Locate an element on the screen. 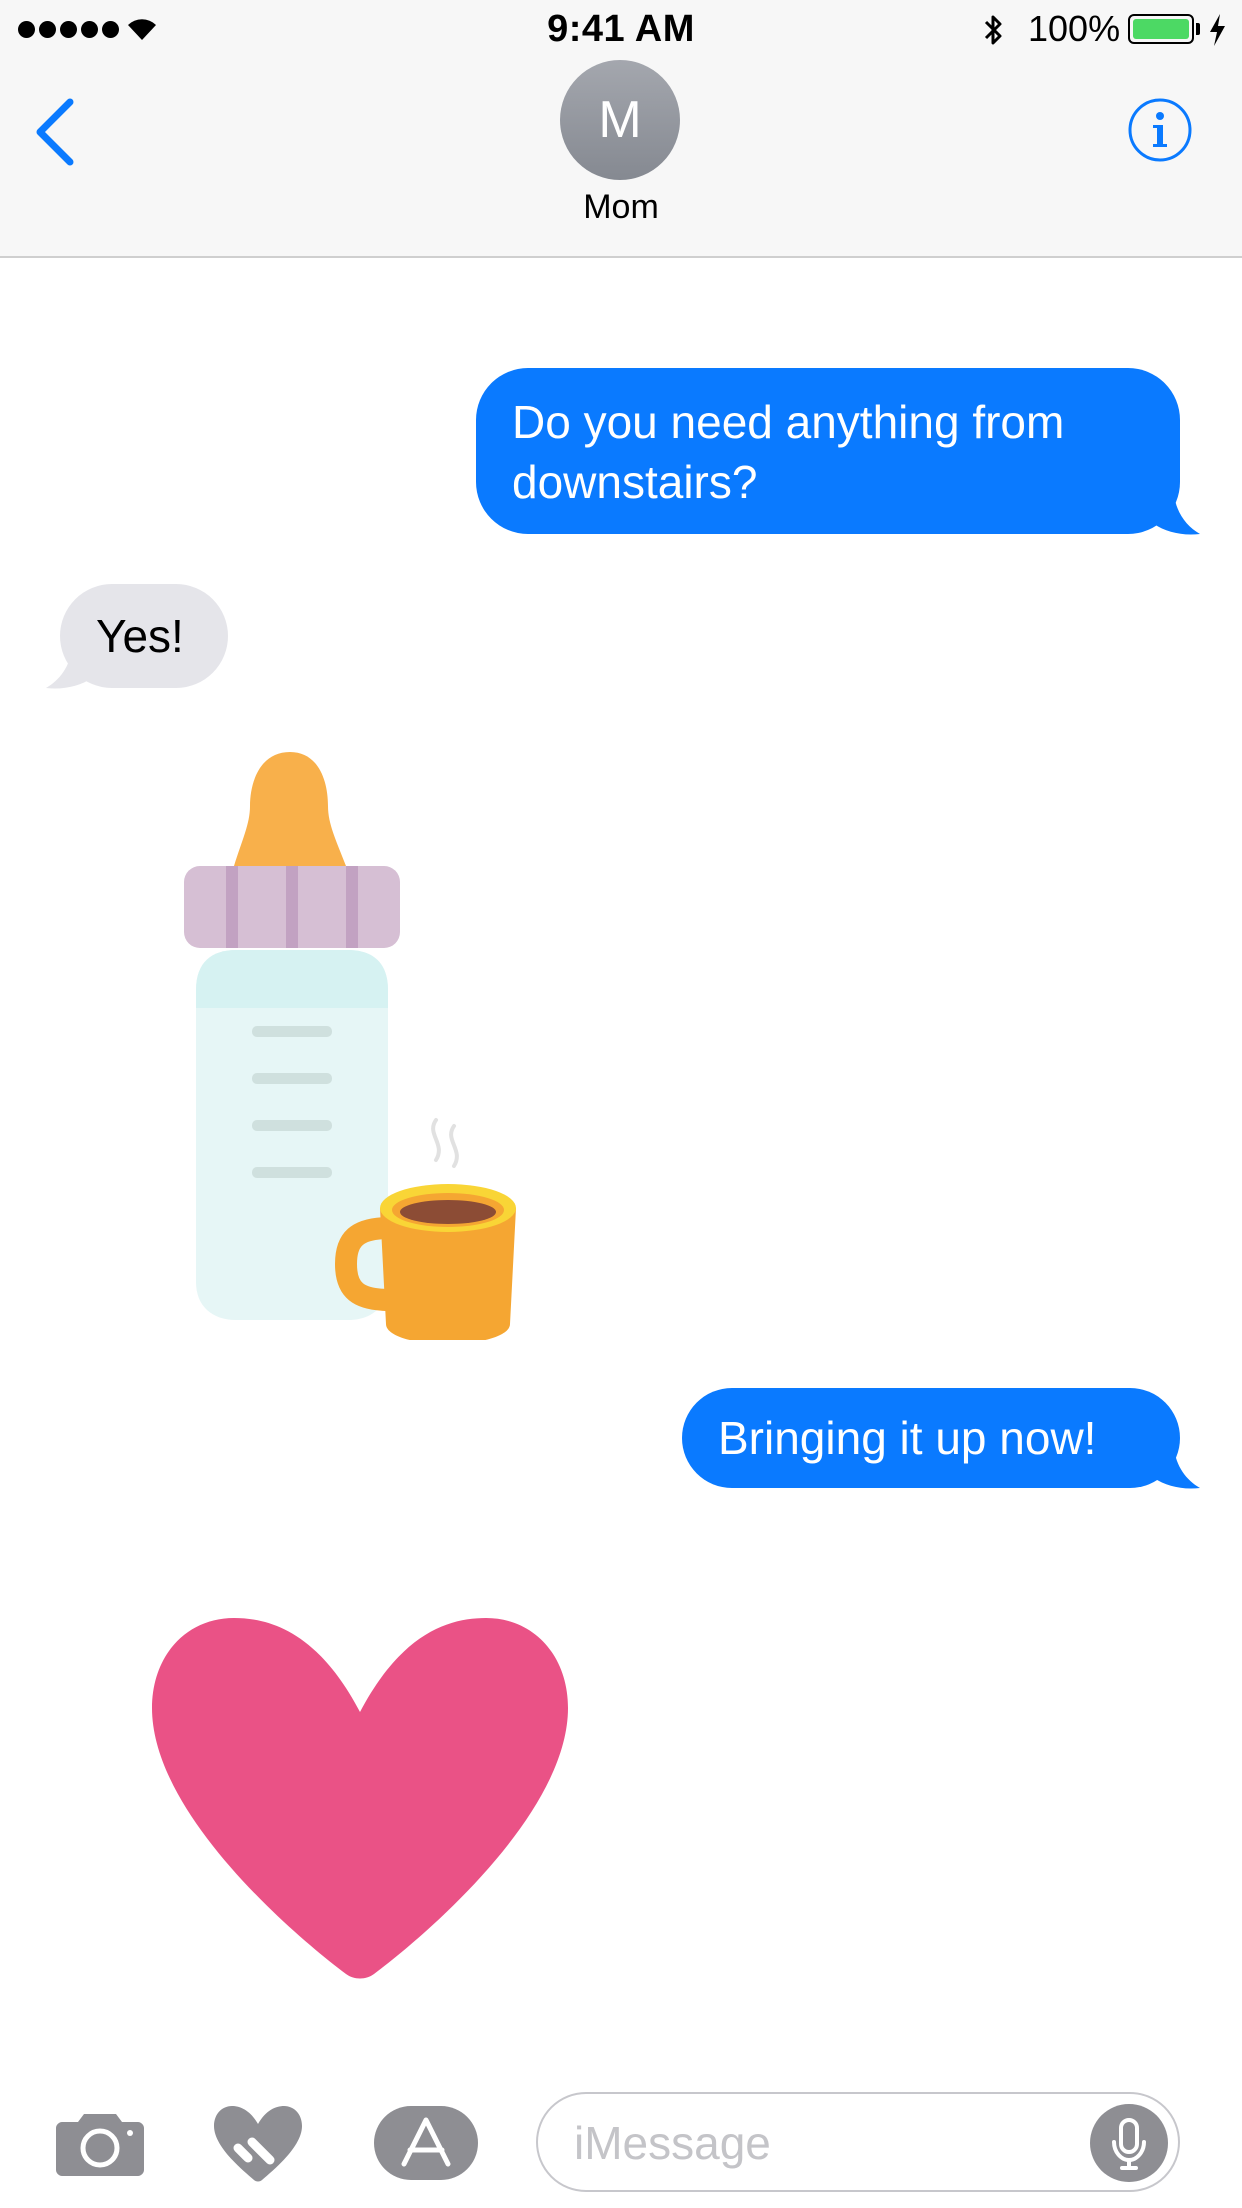  status-bar: 9:41 AM 100% is located at coordinates (621, 30).